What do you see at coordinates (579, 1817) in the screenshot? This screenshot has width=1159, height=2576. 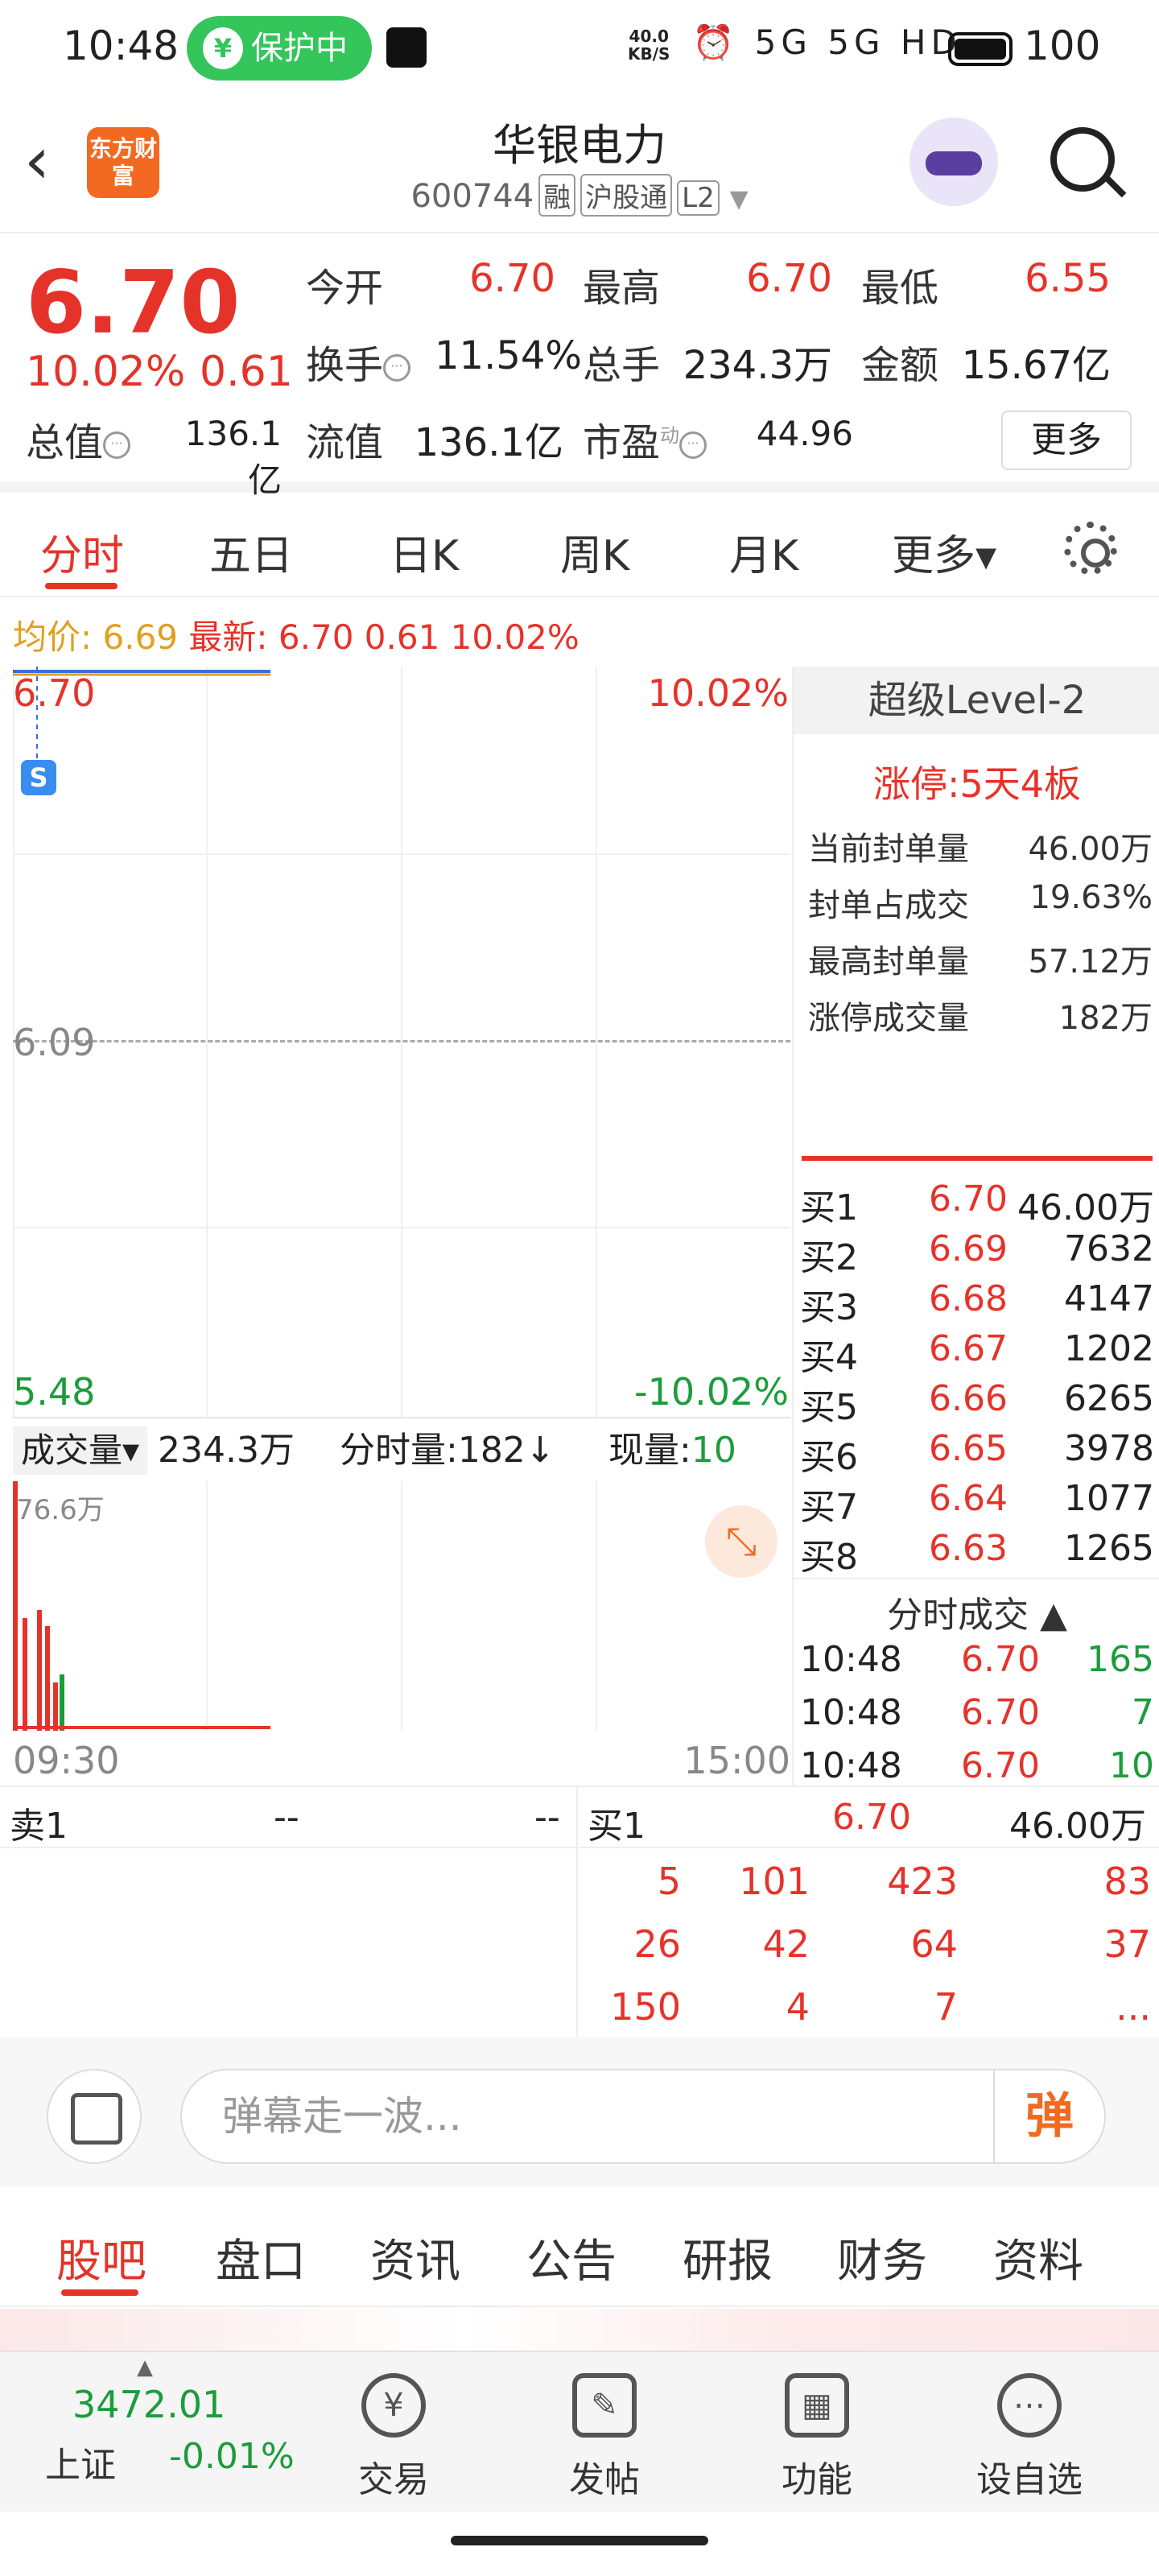 I see `bid-ask-row: 卖1 -- -- 买1 6.70 46.00万` at bounding box center [579, 1817].